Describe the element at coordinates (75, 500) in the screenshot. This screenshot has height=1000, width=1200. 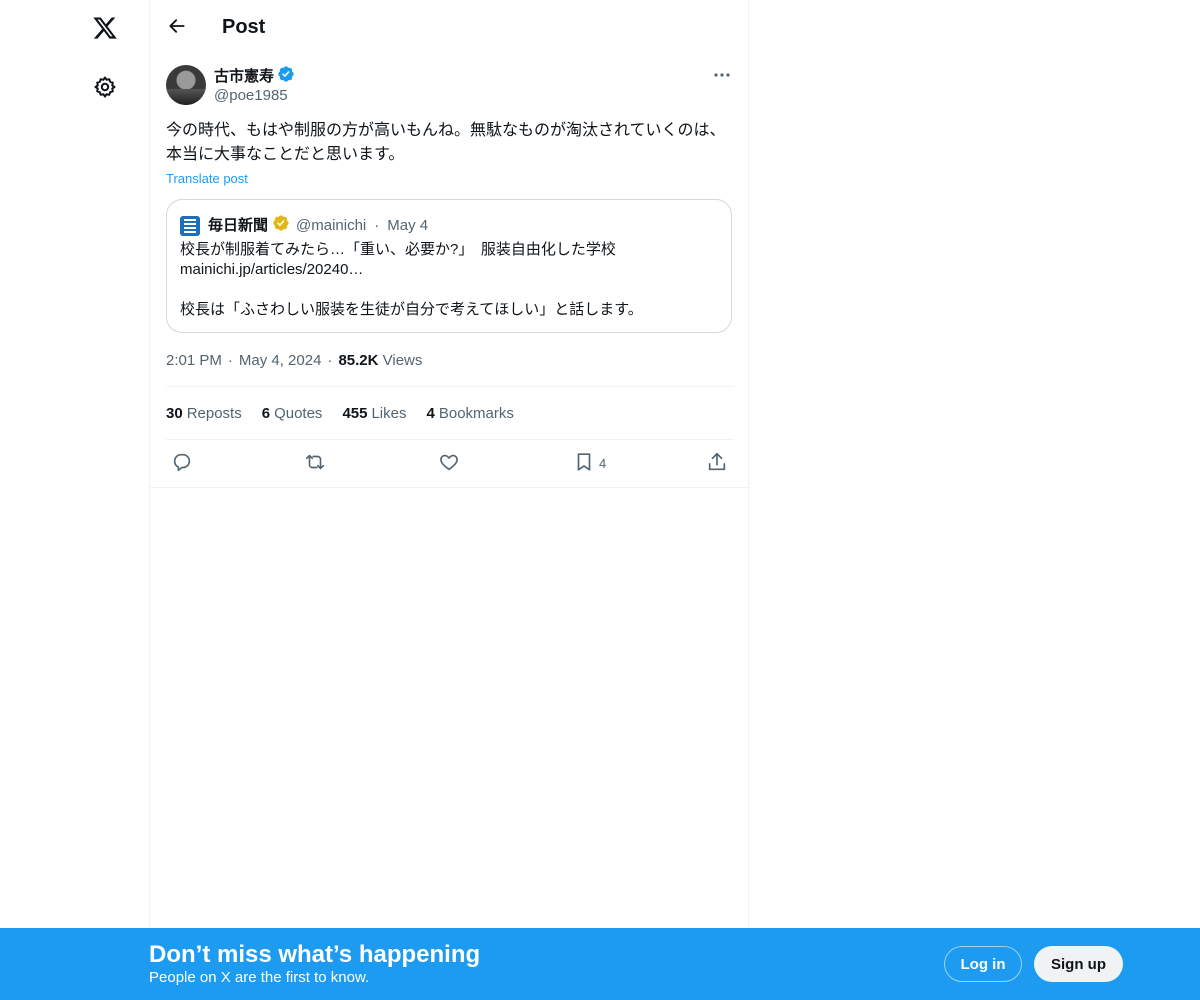
I see `left-nav` at that location.